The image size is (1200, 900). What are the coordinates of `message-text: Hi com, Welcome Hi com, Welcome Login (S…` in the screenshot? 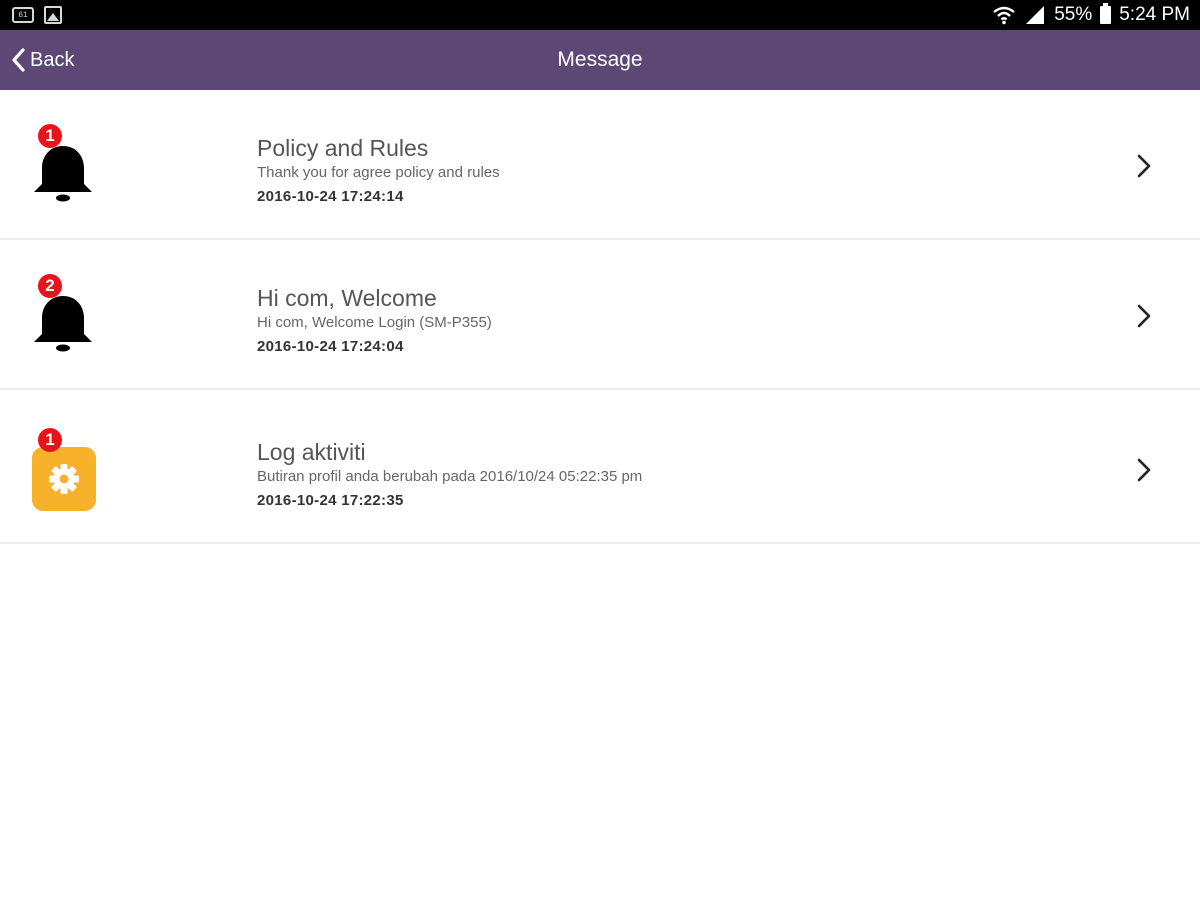 It's located at (374, 322).